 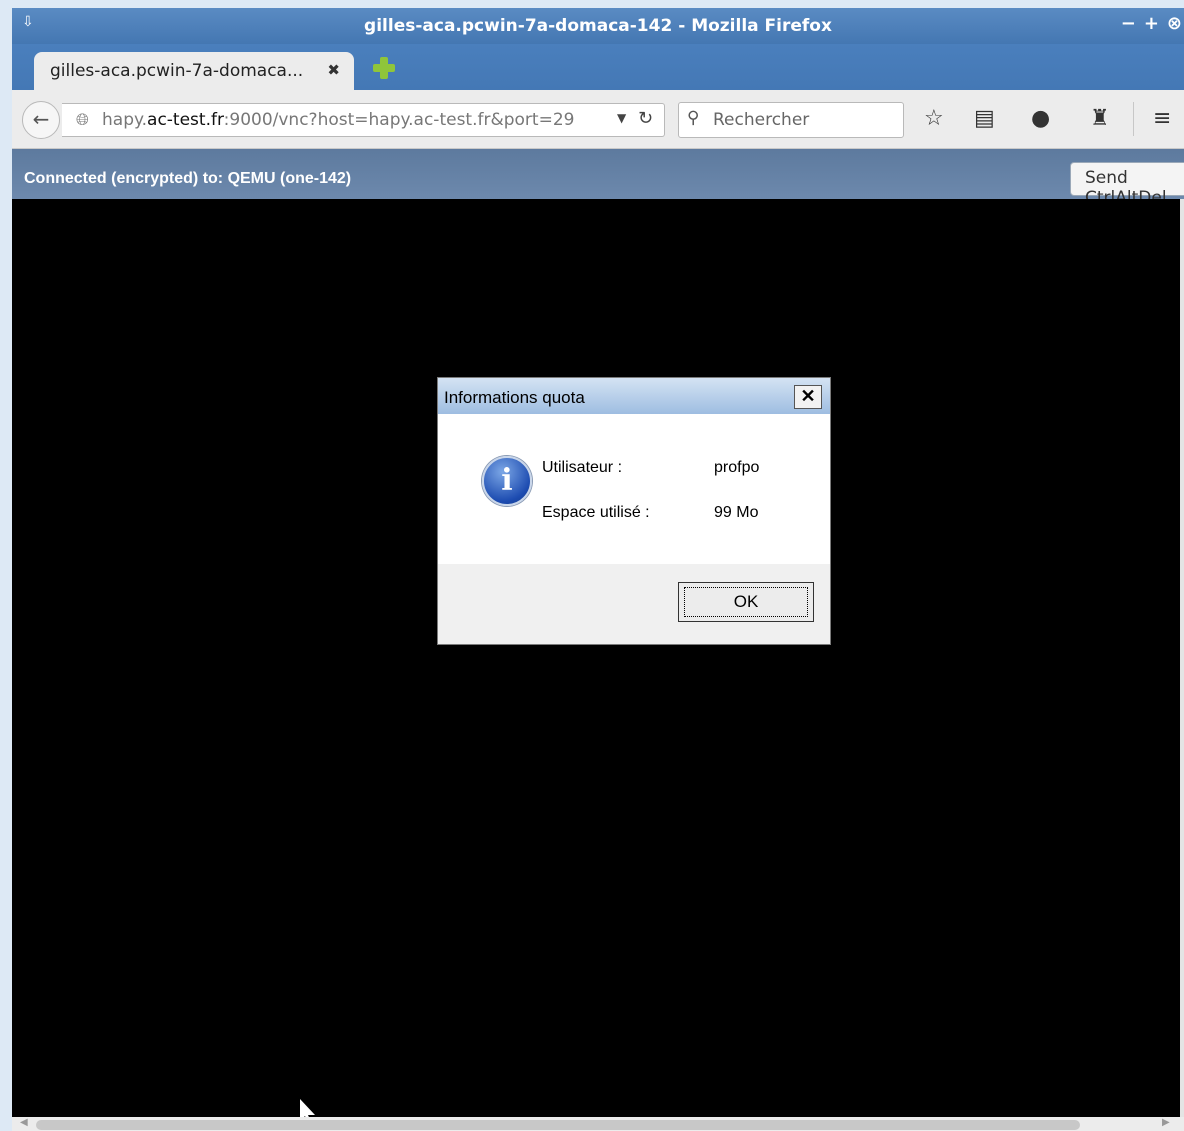 I want to click on window-controls: − + ⊗, so click(x=1152, y=23).